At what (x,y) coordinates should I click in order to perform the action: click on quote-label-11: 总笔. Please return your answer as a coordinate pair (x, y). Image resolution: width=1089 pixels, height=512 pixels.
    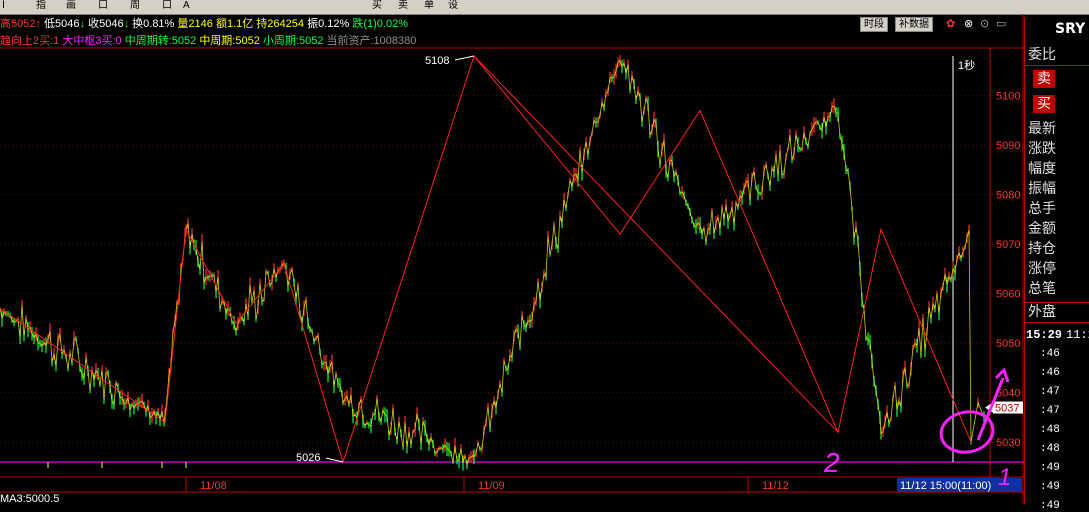
    Looking at the image, I should click on (1042, 289).